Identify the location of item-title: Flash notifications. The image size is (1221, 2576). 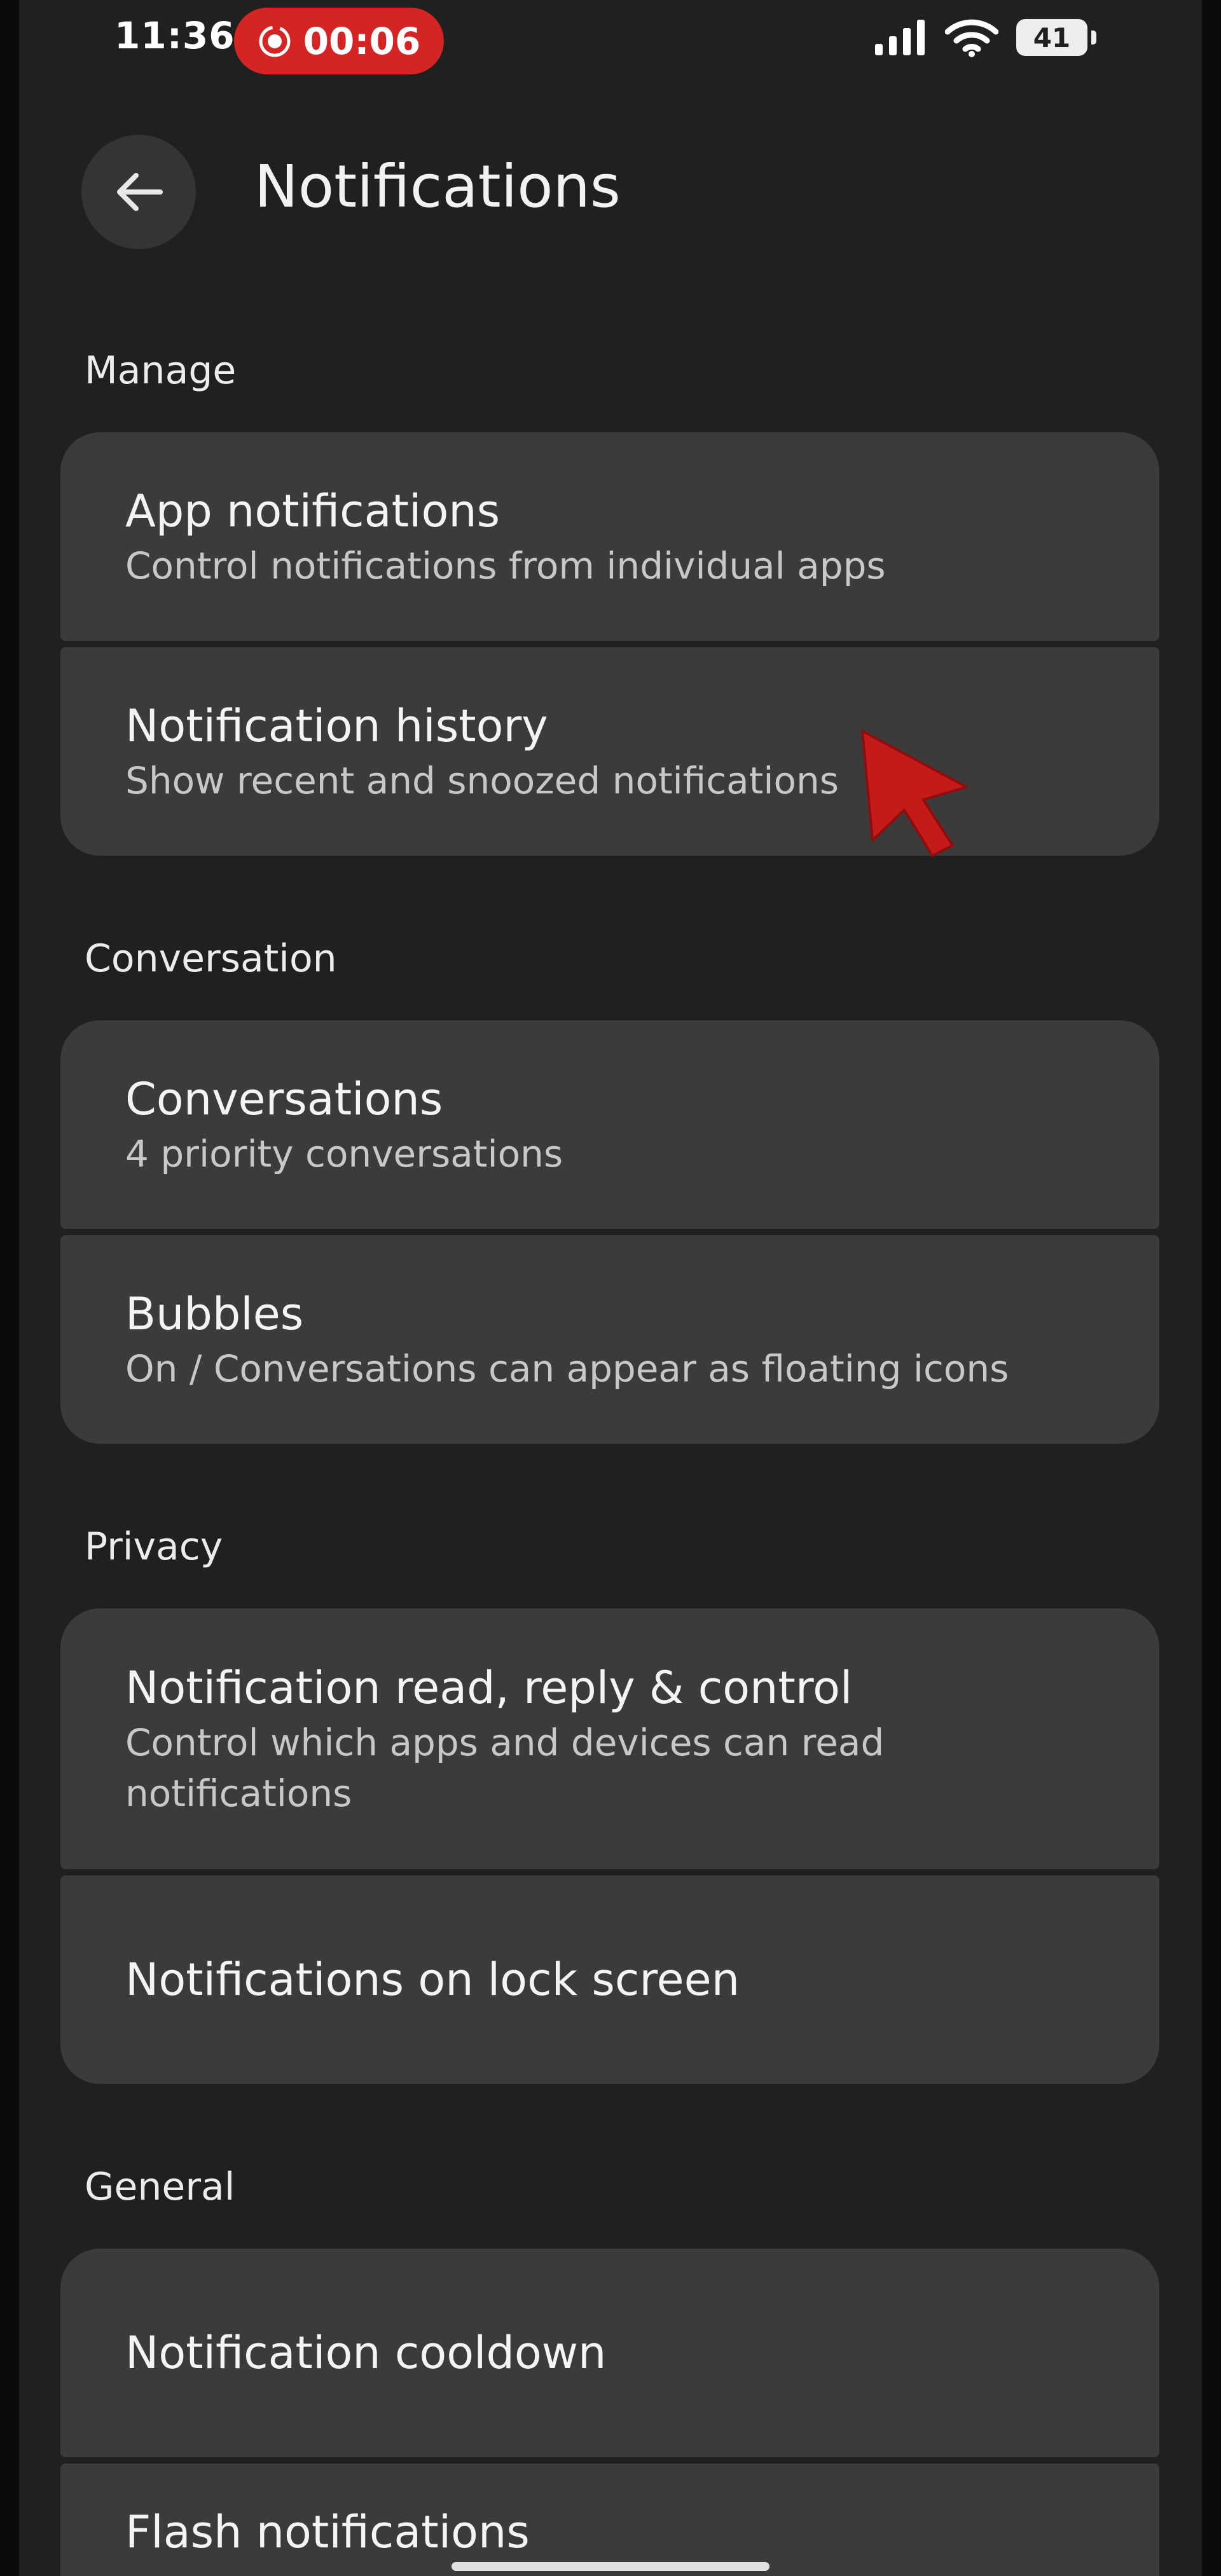
(327, 2532).